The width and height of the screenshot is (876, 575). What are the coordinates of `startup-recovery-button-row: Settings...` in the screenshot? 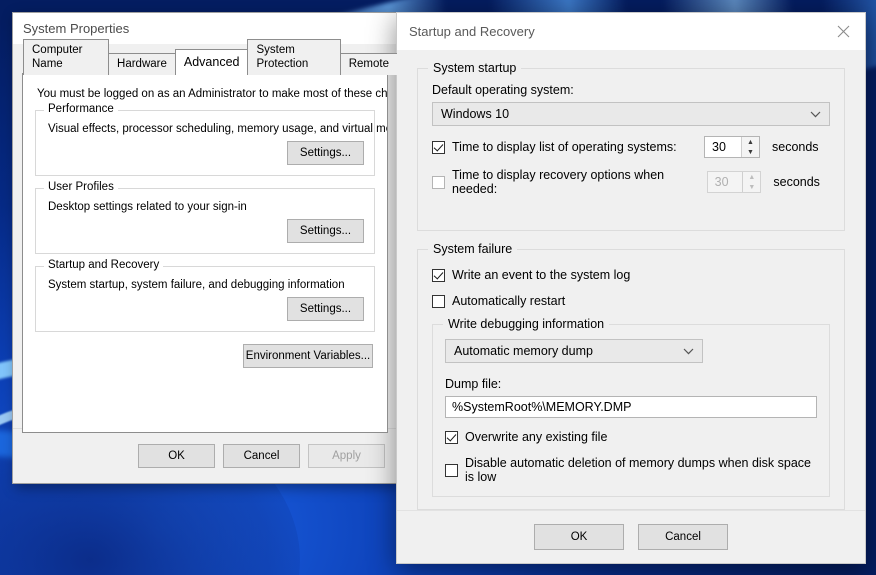 It's located at (205, 309).